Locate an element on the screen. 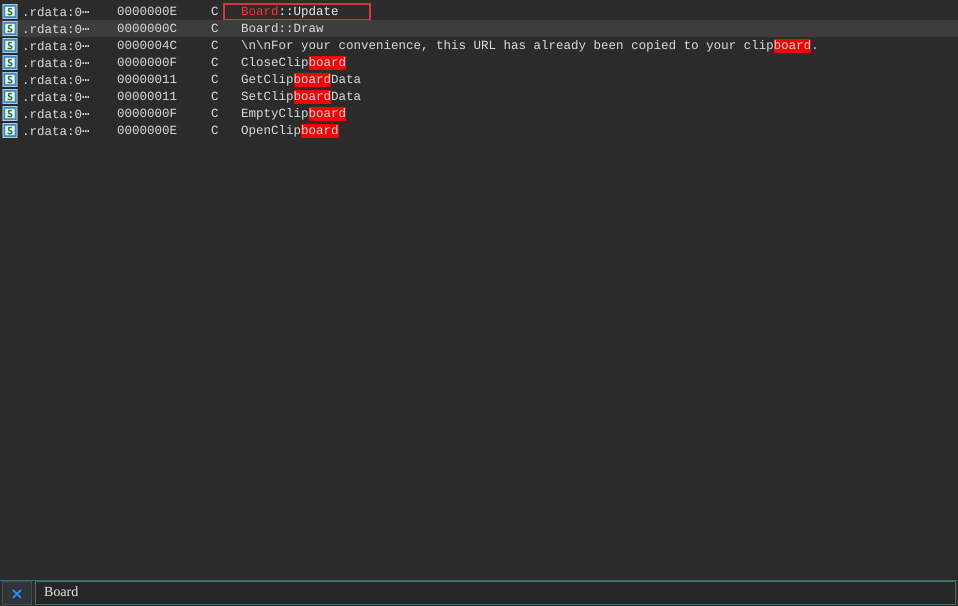 The height and width of the screenshot is (606, 958). string-cell-text: Board::Draw is located at coordinates (282, 29).